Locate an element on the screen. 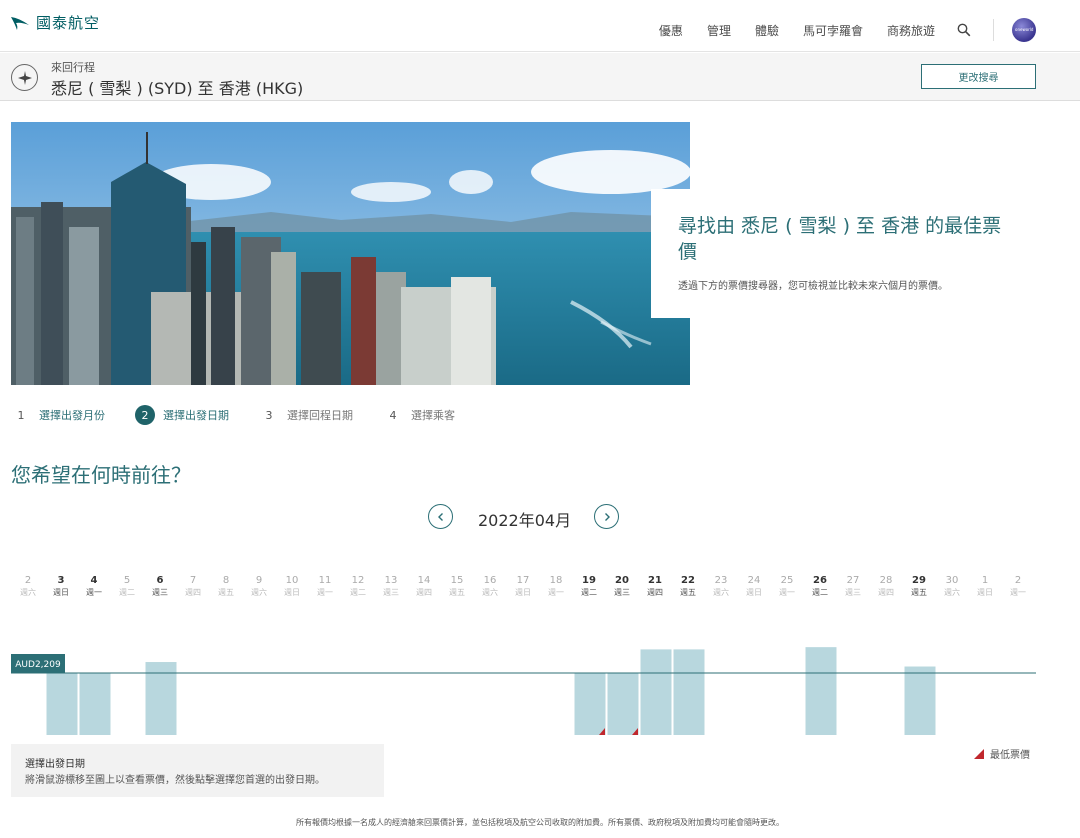 Image resolution: width=1080 pixels, height=838 pixels. hero-description: 透過下方的票價搜尋器，您可檢視並比較未來六個月的票價。 is located at coordinates (813, 286).